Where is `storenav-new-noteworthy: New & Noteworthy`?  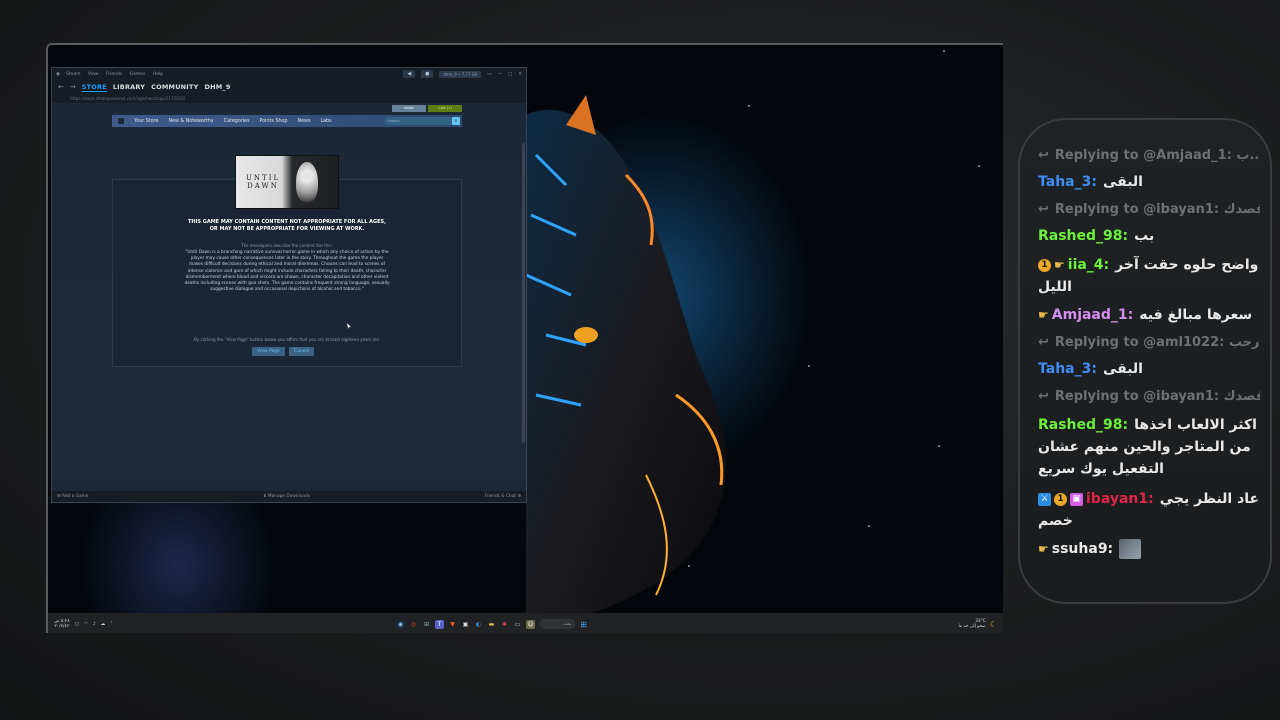
storenav-new-noteworthy: New & Noteworthy is located at coordinates (190, 121).